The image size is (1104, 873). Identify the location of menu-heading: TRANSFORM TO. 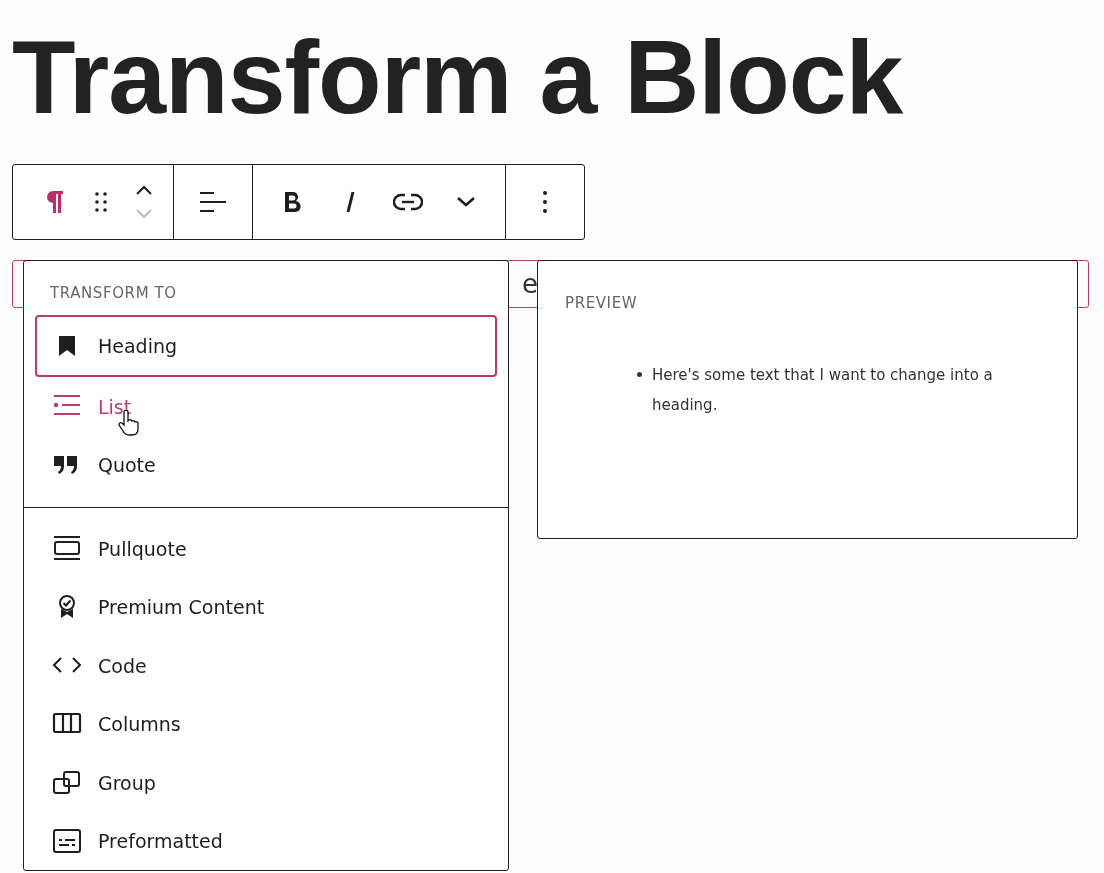
(113, 293).